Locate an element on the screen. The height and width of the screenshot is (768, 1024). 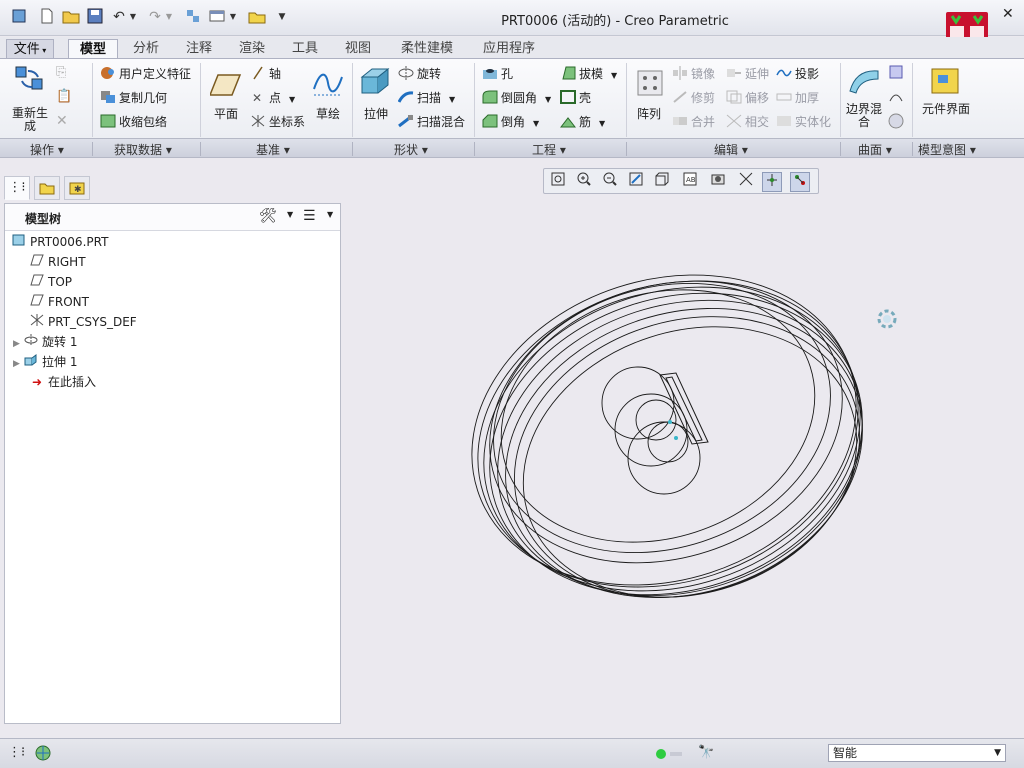
windows-dropdown-icon: ▼ is located at coordinates (233, 17).